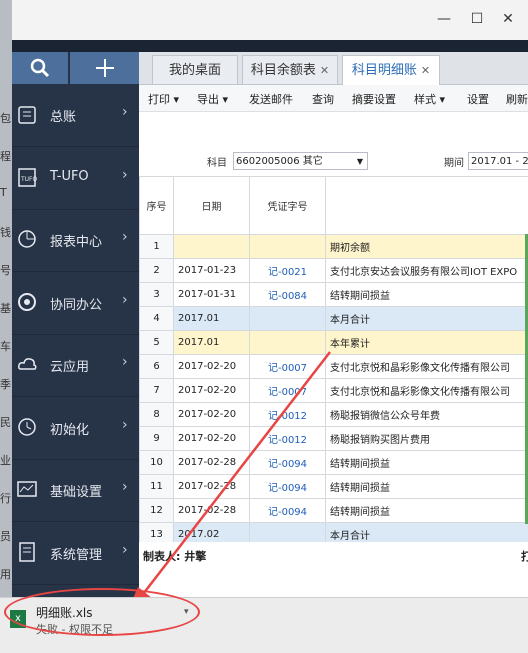 The height and width of the screenshot is (653, 528). What do you see at coordinates (102, 612) in the screenshot?
I see `annotation-circle` at bounding box center [102, 612].